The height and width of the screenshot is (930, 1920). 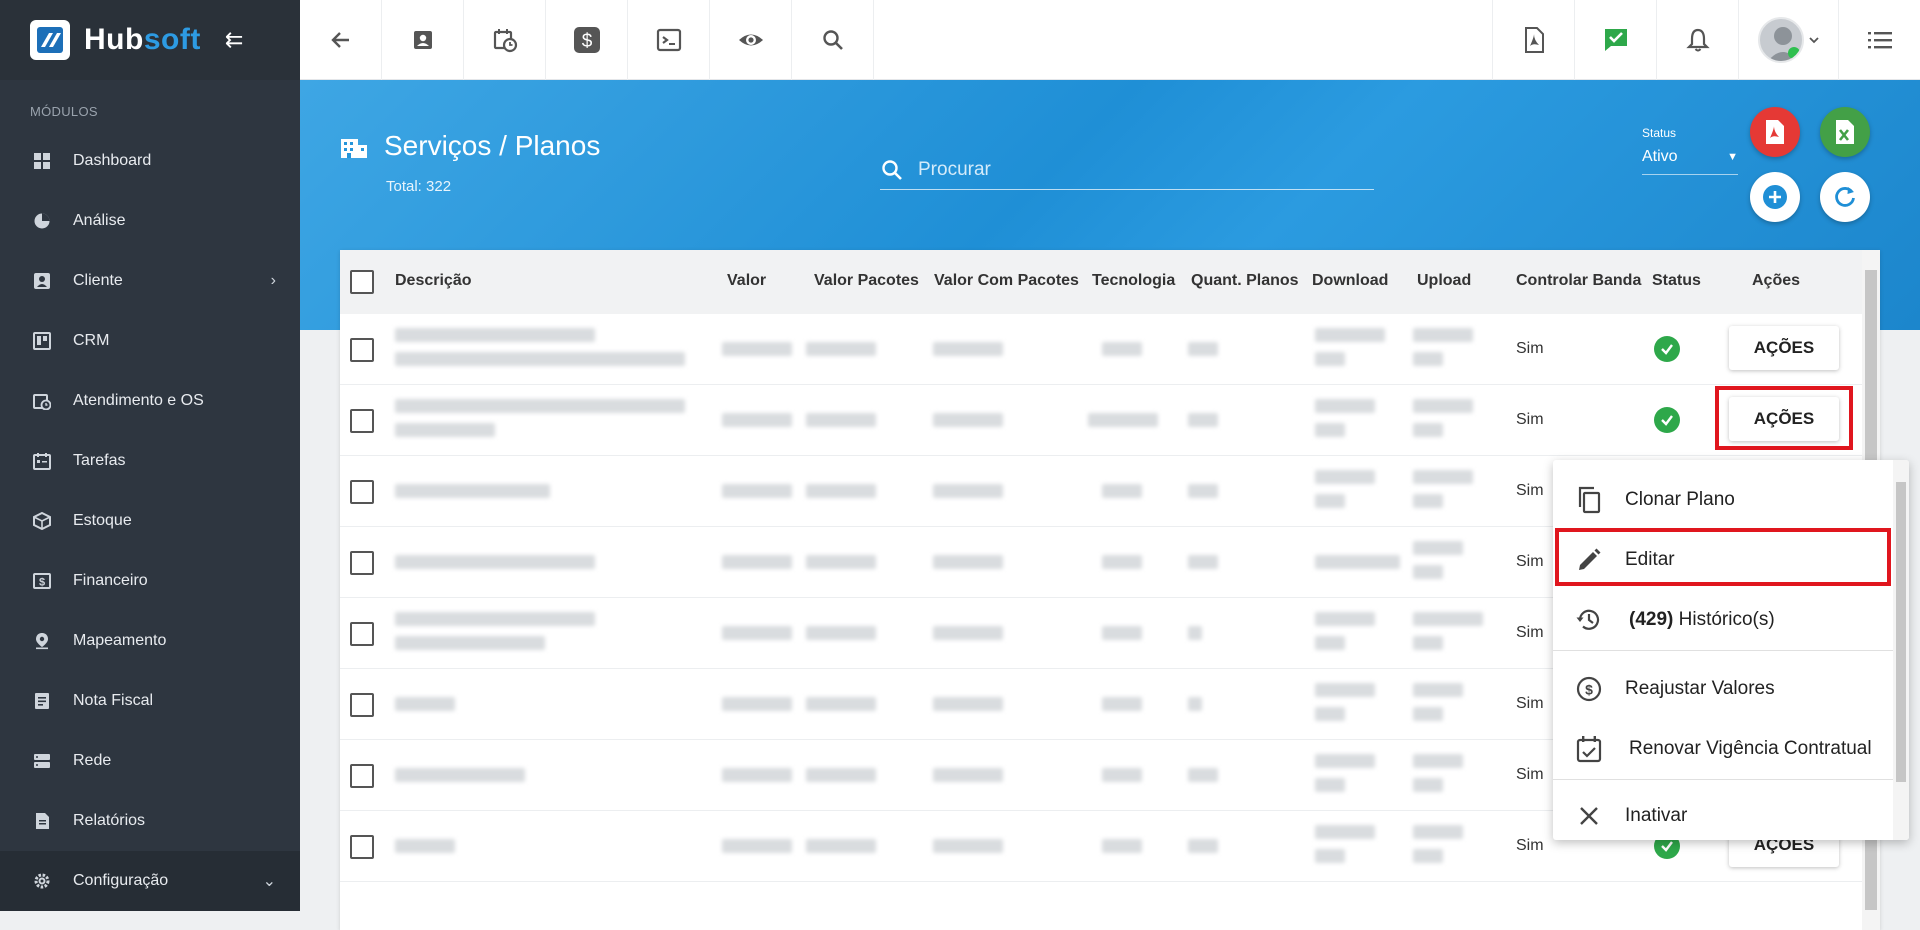 I want to click on menu-scrollbar, so click(x=1901, y=650).